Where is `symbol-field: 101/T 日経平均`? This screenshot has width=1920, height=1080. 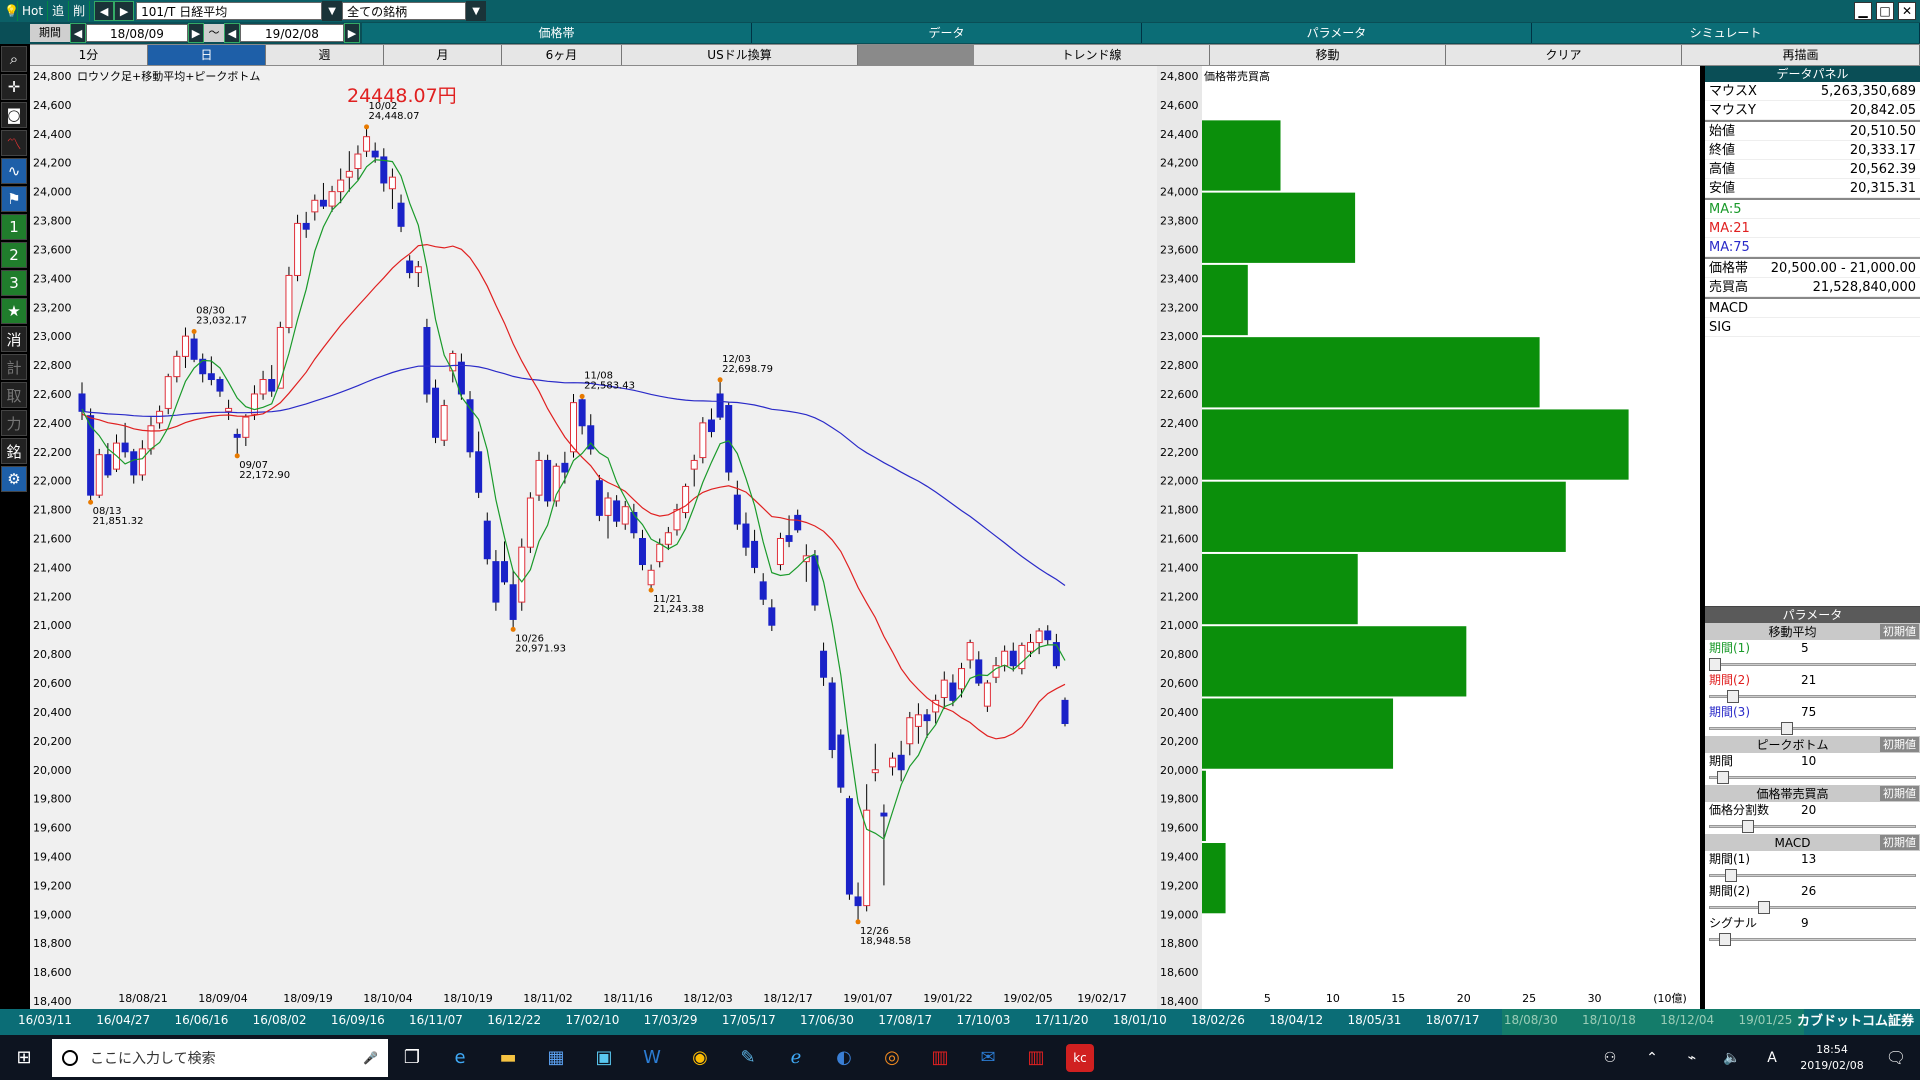
symbol-field: 101/T 日経平均 is located at coordinates (229, 11).